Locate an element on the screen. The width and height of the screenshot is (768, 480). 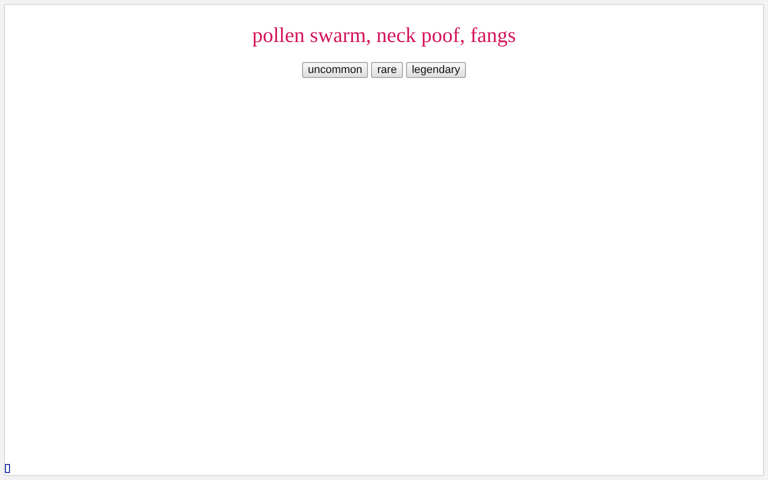
option-button: legendary is located at coordinates (436, 70).